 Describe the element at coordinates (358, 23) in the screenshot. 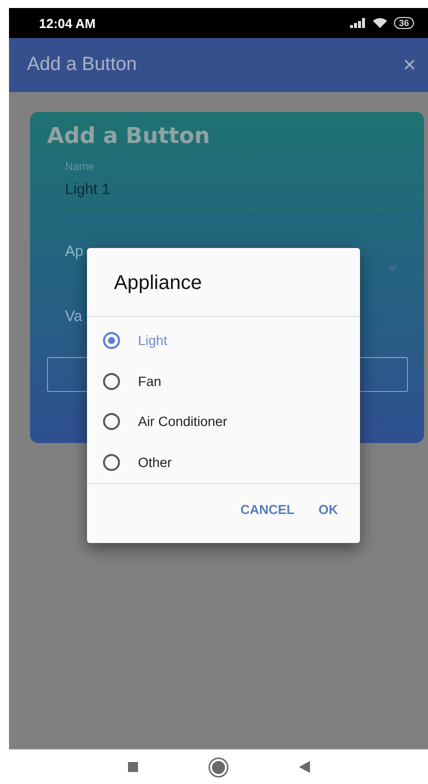

I see `signal-icon` at that location.